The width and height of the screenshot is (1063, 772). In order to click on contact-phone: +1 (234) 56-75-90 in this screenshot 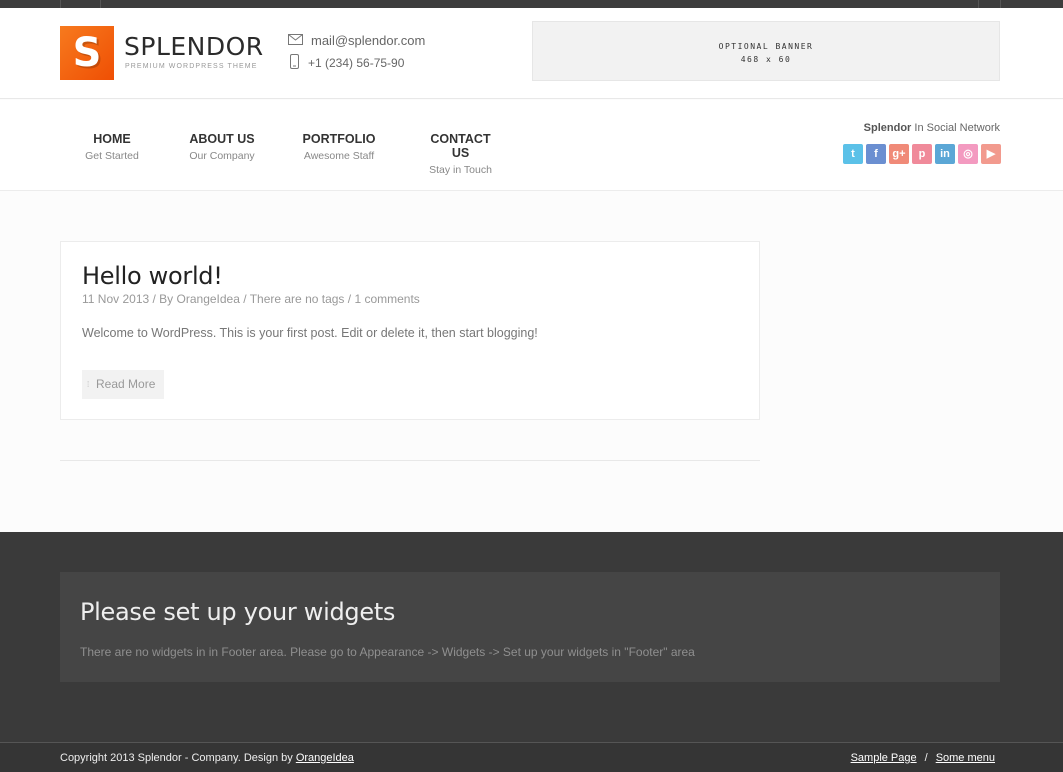, I will do `click(346, 63)`.